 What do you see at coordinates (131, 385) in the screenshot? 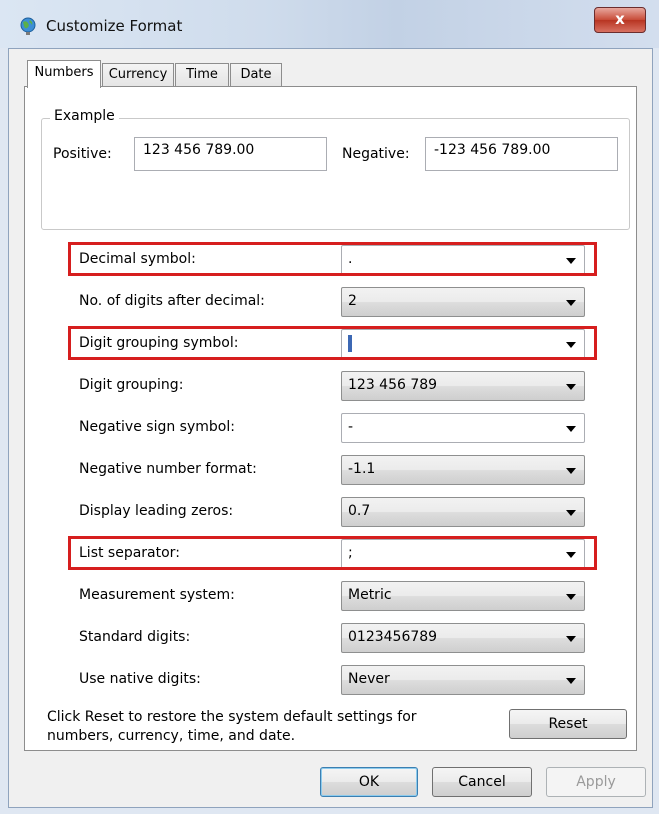
I see `digit-grouping-label: Digit grouping:` at bounding box center [131, 385].